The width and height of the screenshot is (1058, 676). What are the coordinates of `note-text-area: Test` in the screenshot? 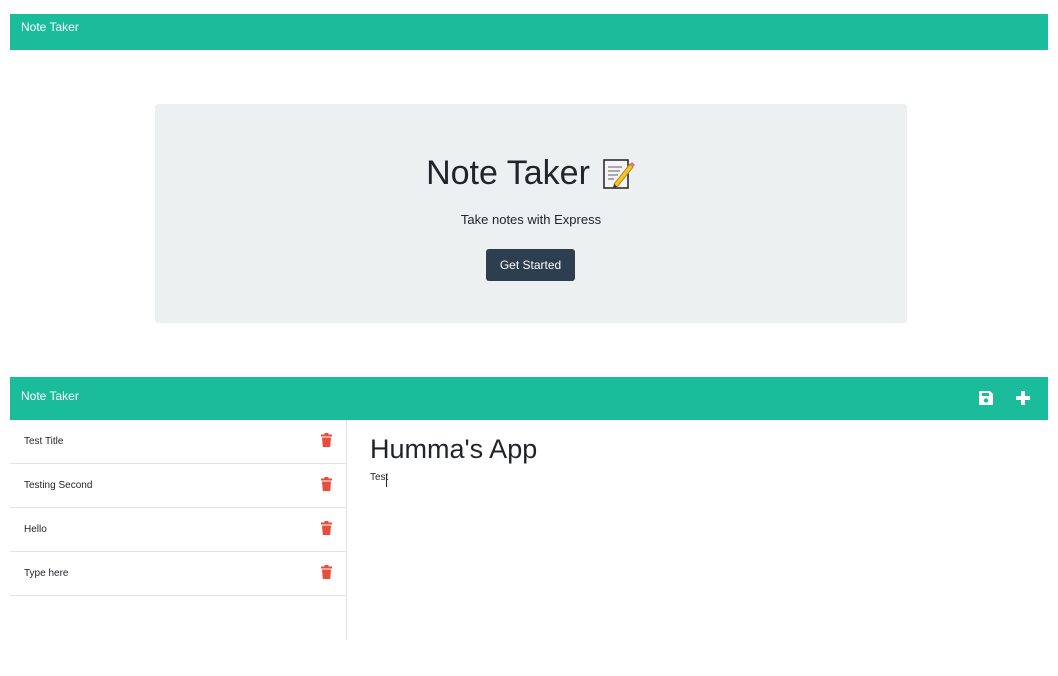 It's located at (700, 547).